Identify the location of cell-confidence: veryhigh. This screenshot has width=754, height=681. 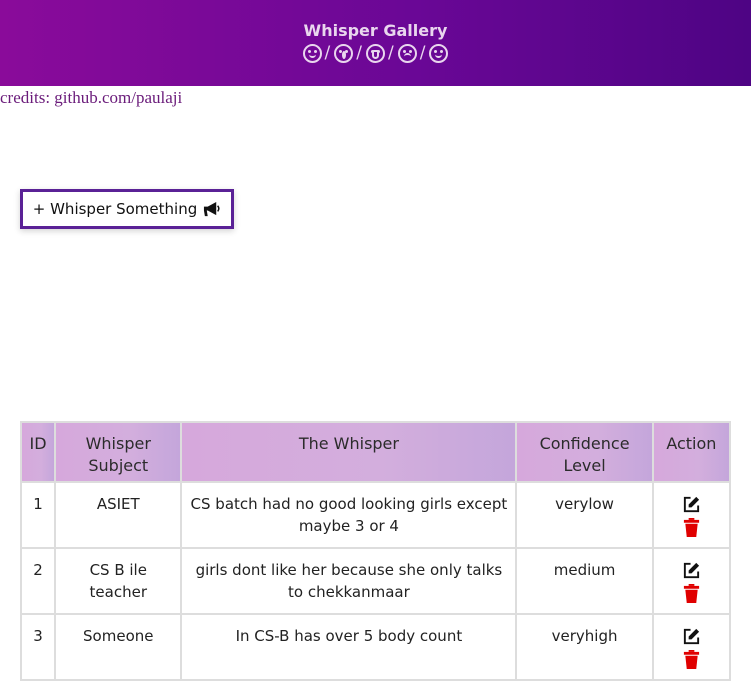
(584, 647).